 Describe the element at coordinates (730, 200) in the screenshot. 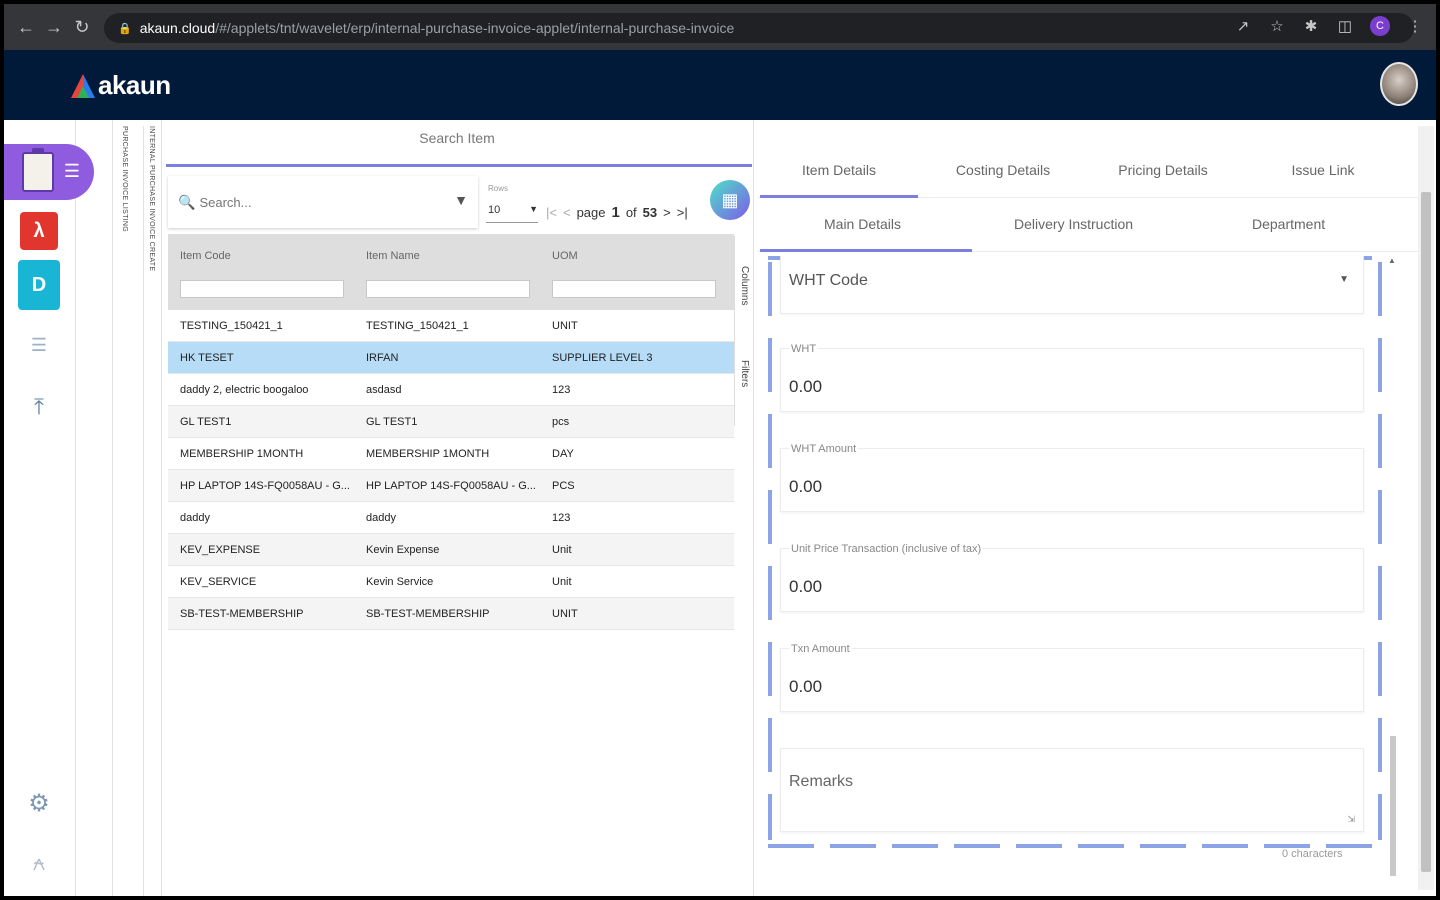

I see `grid-view-button: ▦` at that location.